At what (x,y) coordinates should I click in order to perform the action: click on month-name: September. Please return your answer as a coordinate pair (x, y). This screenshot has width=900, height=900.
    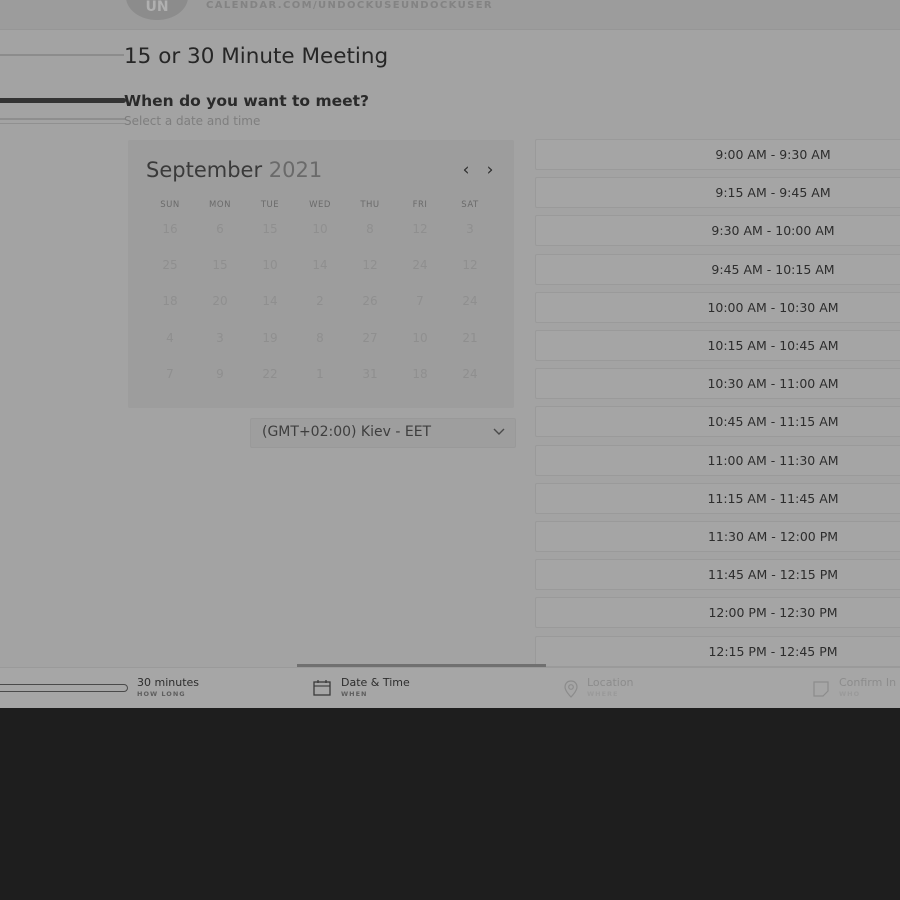
    Looking at the image, I should click on (204, 170).